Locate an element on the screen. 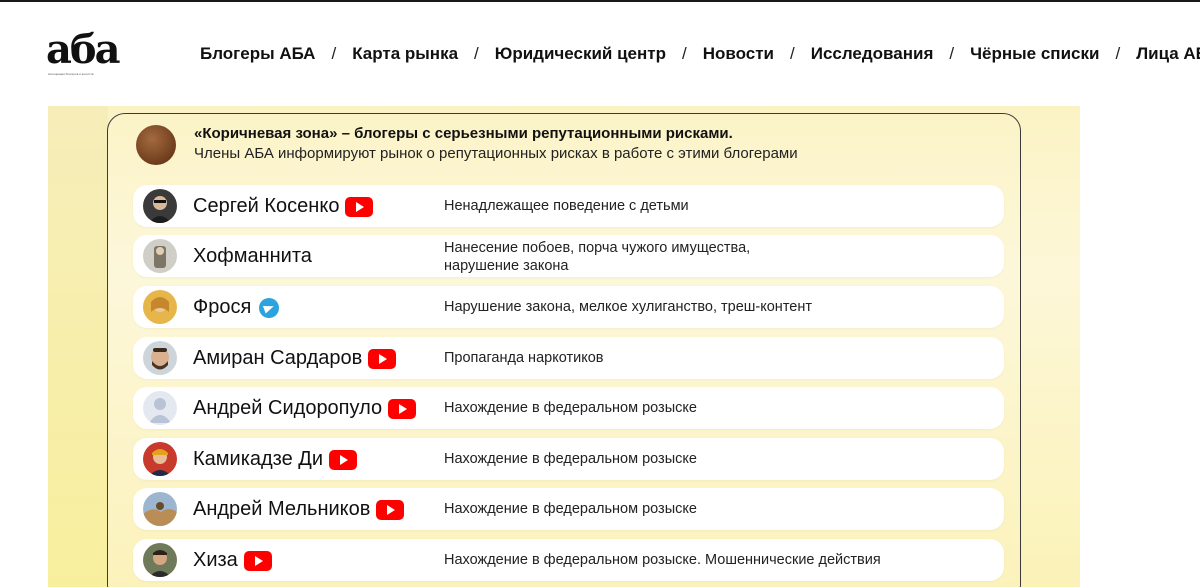 This screenshot has width=1200, height=587. blogger-name: Фрося is located at coordinates (236, 307).